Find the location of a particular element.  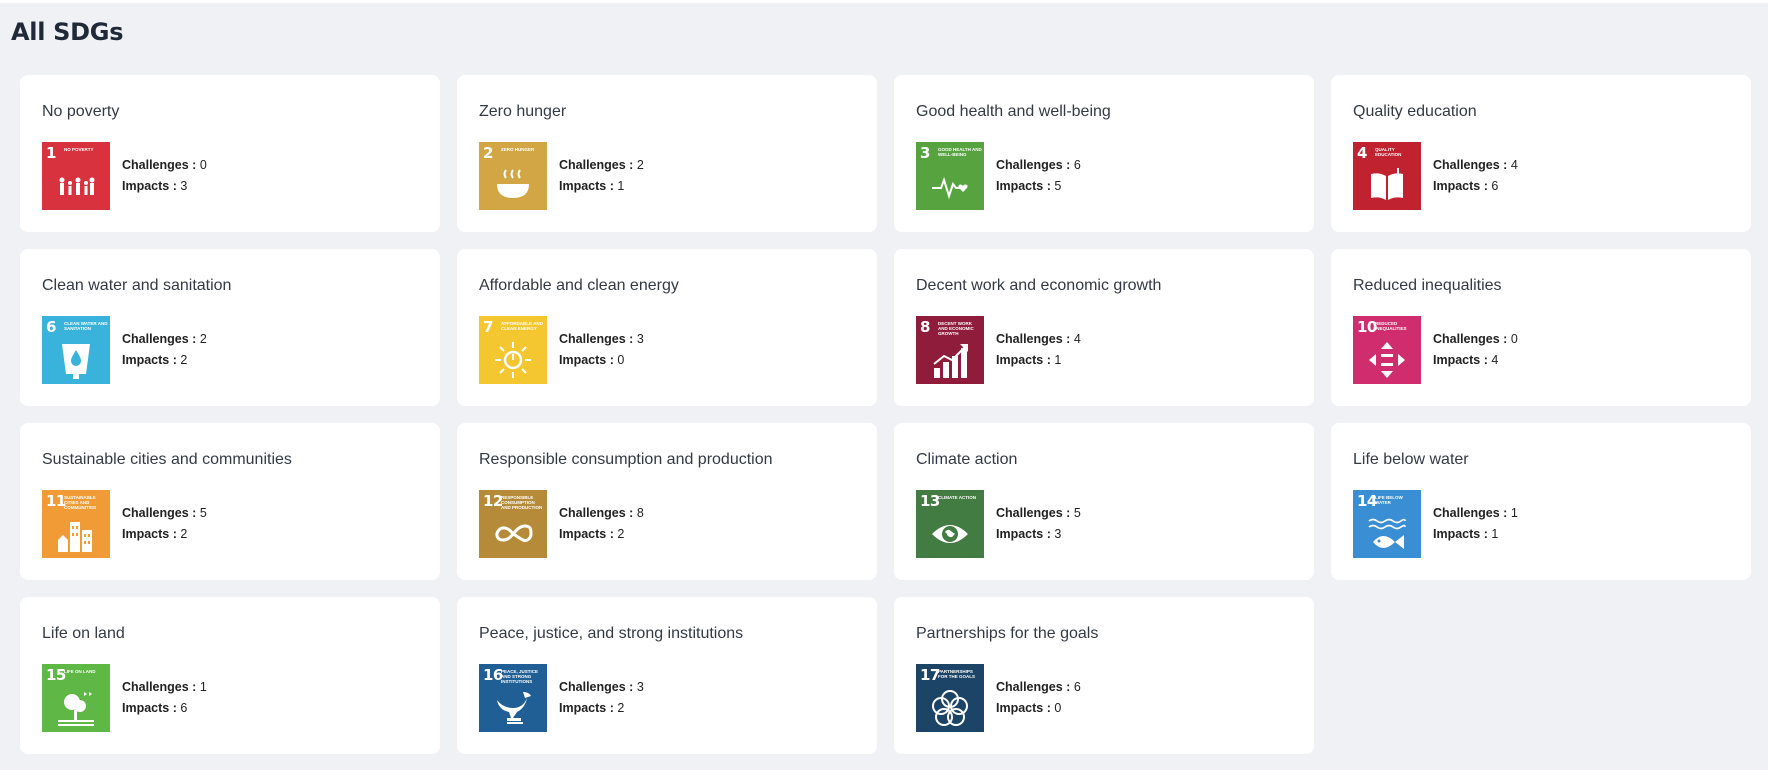

eye-globe-icon is located at coordinates (950, 534).